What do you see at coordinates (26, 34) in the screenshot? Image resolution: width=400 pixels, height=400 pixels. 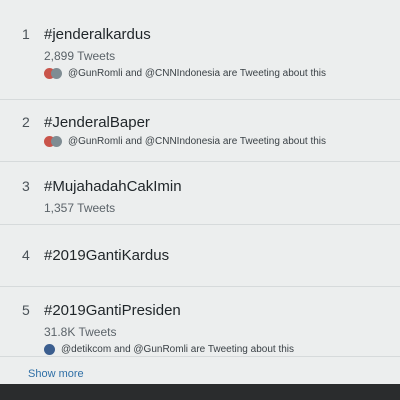 I see `trend-rank: 1` at bounding box center [26, 34].